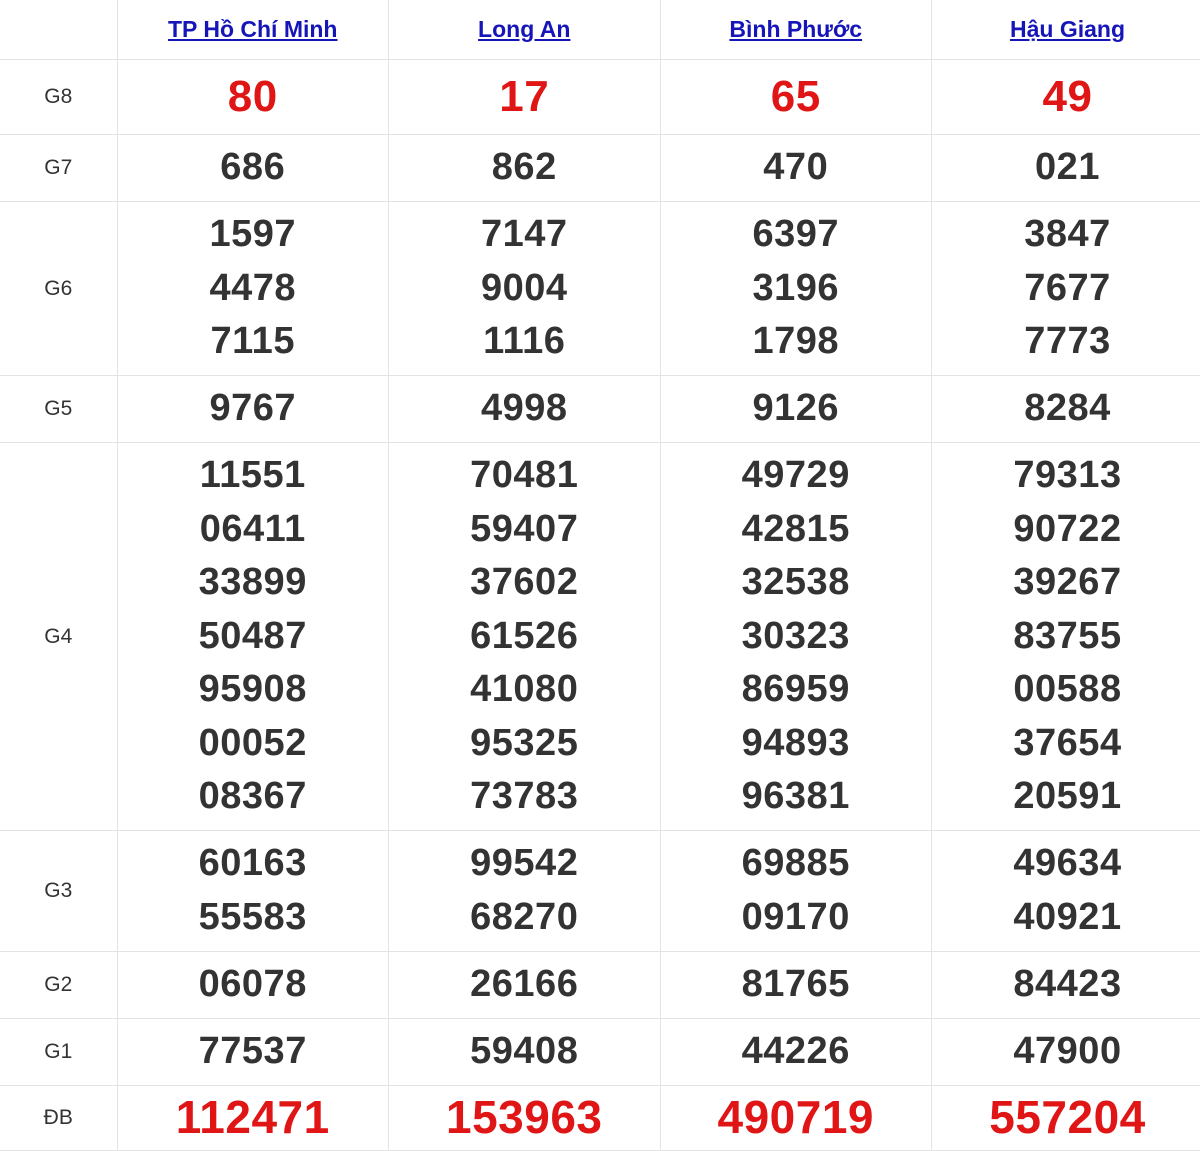 The image size is (1200, 1151). Describe the element at coordinates (253, 985) in the screenshot. I see `result-number: 06078` at that location.